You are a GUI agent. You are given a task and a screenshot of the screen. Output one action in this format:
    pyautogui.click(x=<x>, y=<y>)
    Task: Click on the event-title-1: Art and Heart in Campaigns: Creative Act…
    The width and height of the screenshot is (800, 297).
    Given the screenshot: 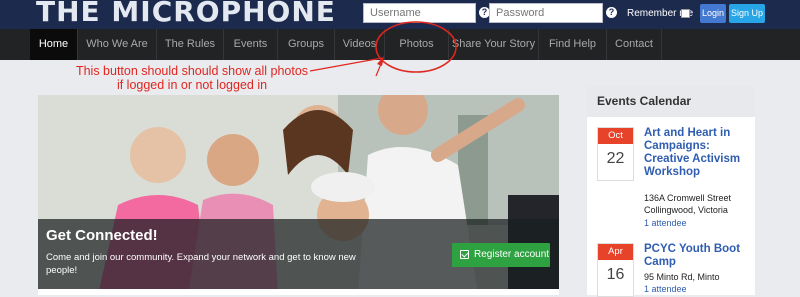 What is the action you would take?
    pyautogui.click(x=697, y=153)
    